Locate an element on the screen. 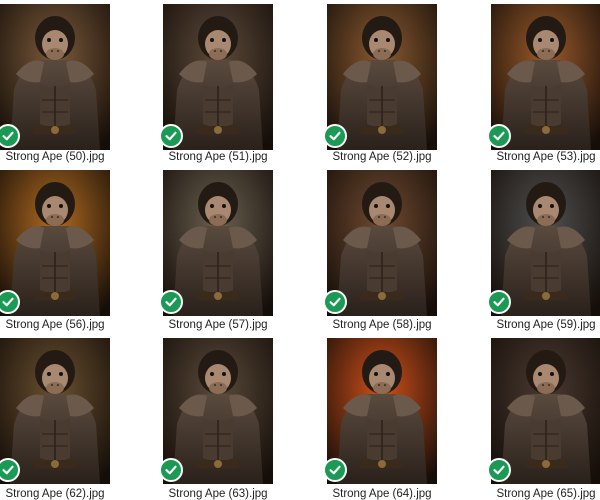 The width and height of the screenshot is (600, 500). file-name: Strong Ape (65).jpg is located at coordinates (530, 494).